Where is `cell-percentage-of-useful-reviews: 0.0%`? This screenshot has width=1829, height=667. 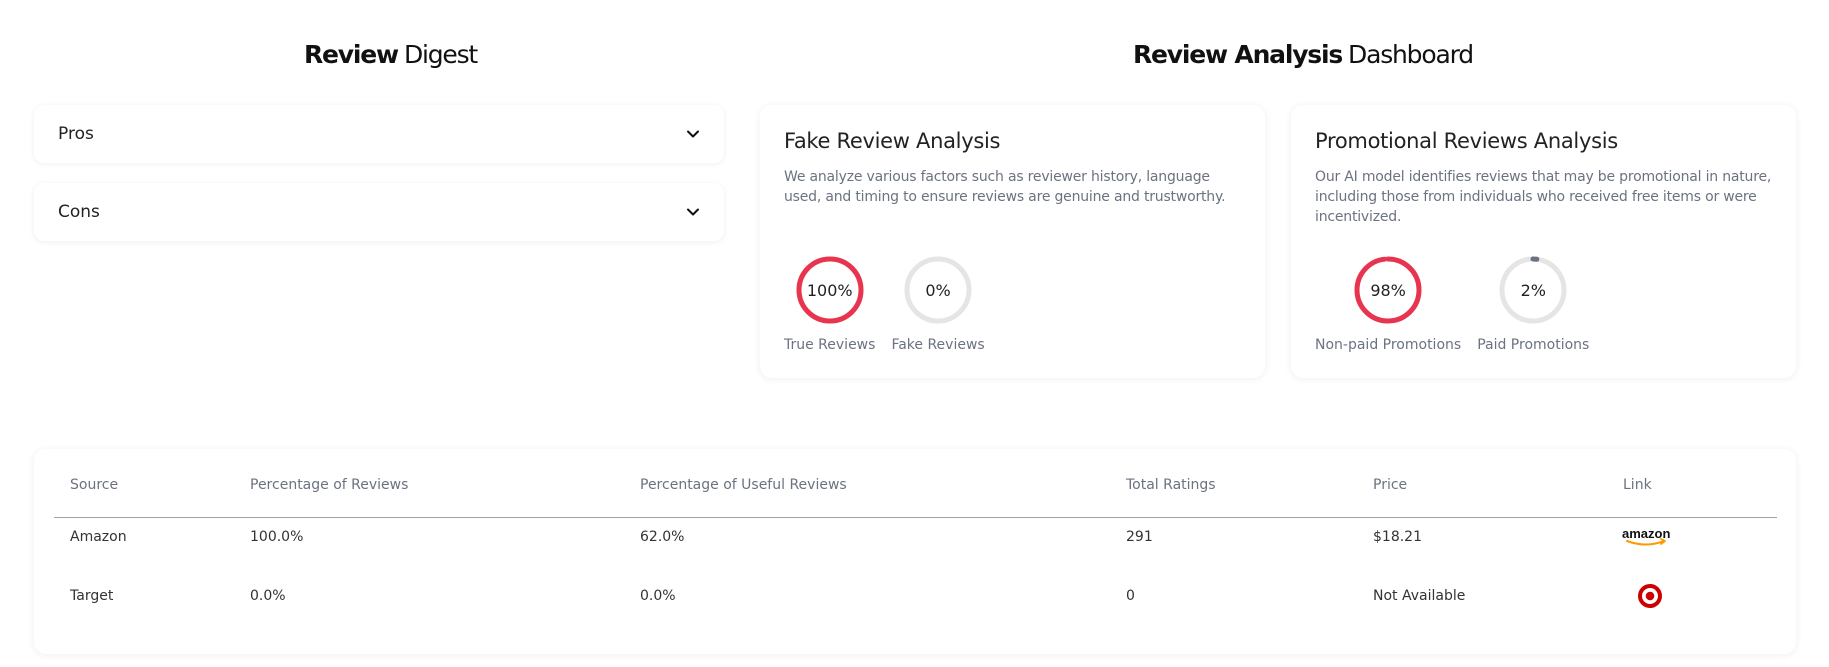 cell-percentage-of-useful-reviews: 0.0% is located at coordinates (658, 596).